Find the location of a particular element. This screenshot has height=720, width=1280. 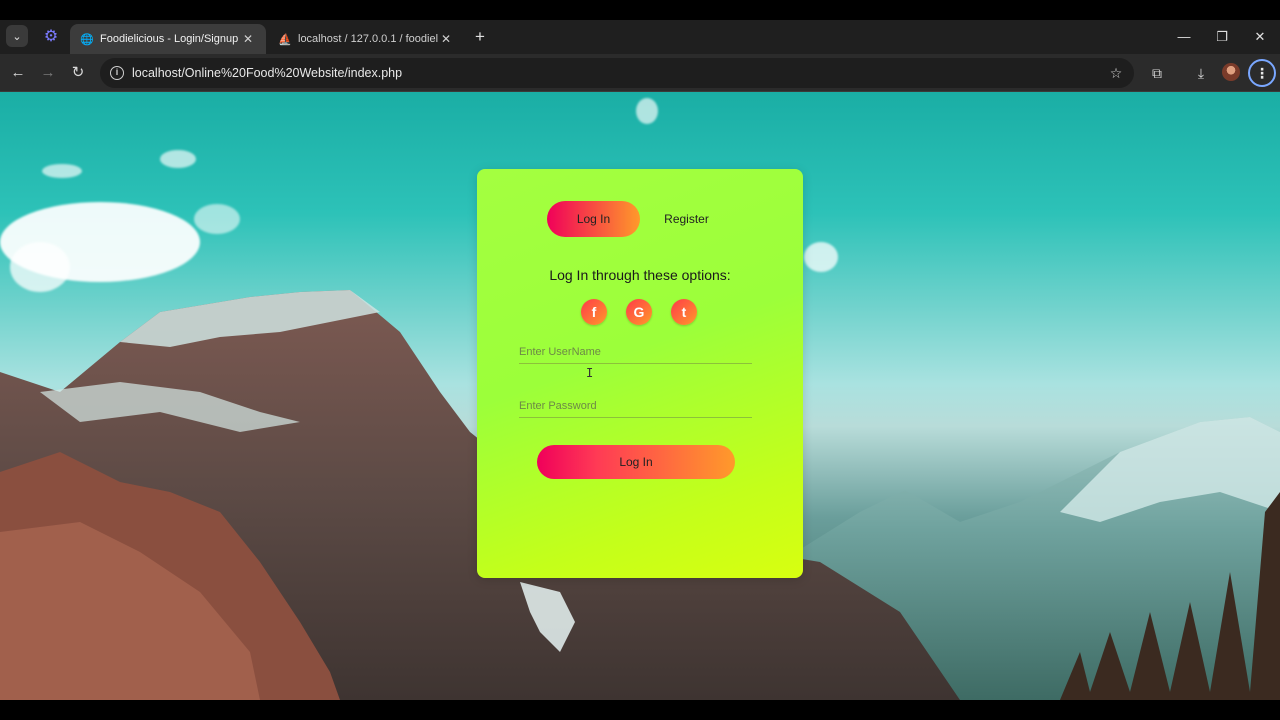

restore-icon: ❐ is located at coordinates (1222, 37).